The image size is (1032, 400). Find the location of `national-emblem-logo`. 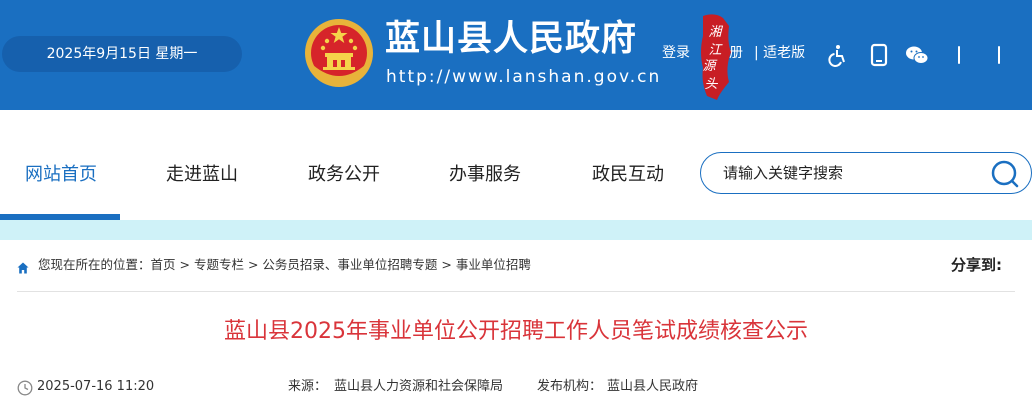

national-emblem-logo is located at coordinates (339, 53).